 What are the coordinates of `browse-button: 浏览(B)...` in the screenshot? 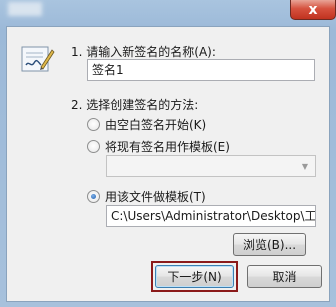 It's located at (269, 244).